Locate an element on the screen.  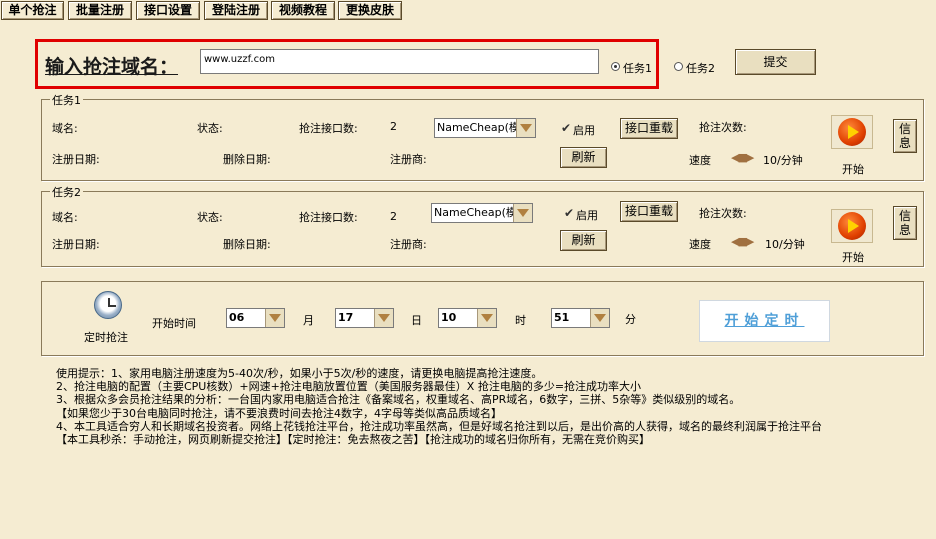
task2-api-count-label: 抢注接口数: is located at coordinates (328, 217).